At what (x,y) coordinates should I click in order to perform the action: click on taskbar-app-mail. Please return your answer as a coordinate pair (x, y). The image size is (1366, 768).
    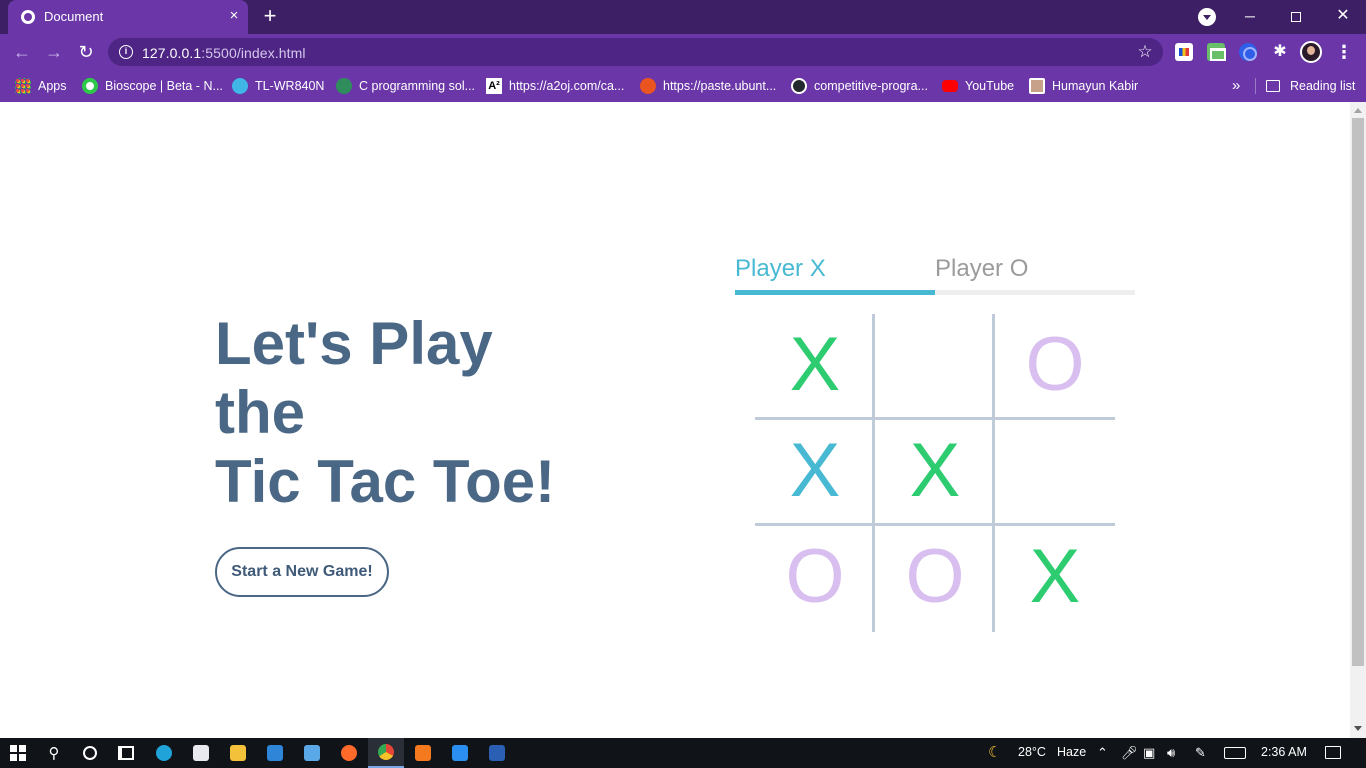
    Looking at the image, I should click on (275, 753).